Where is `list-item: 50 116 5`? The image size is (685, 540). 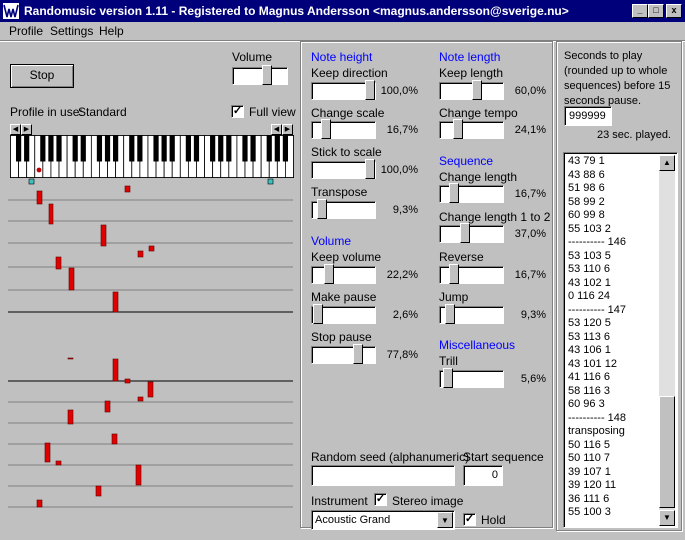 list-item: 50 116 5 is located at coordinates (612, 446).